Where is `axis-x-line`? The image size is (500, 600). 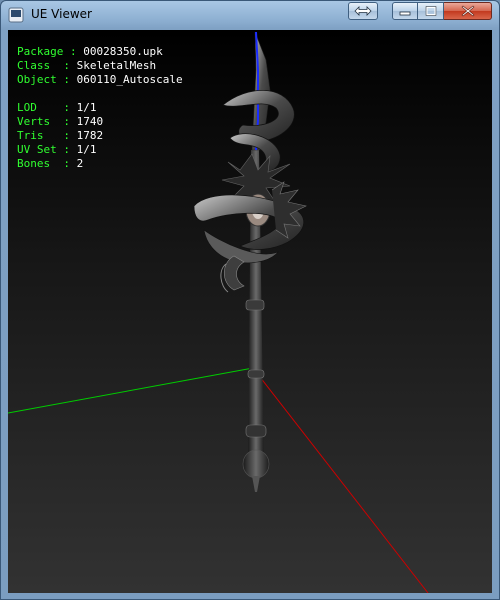
axis-x-line is located at coordinates (340, 480).